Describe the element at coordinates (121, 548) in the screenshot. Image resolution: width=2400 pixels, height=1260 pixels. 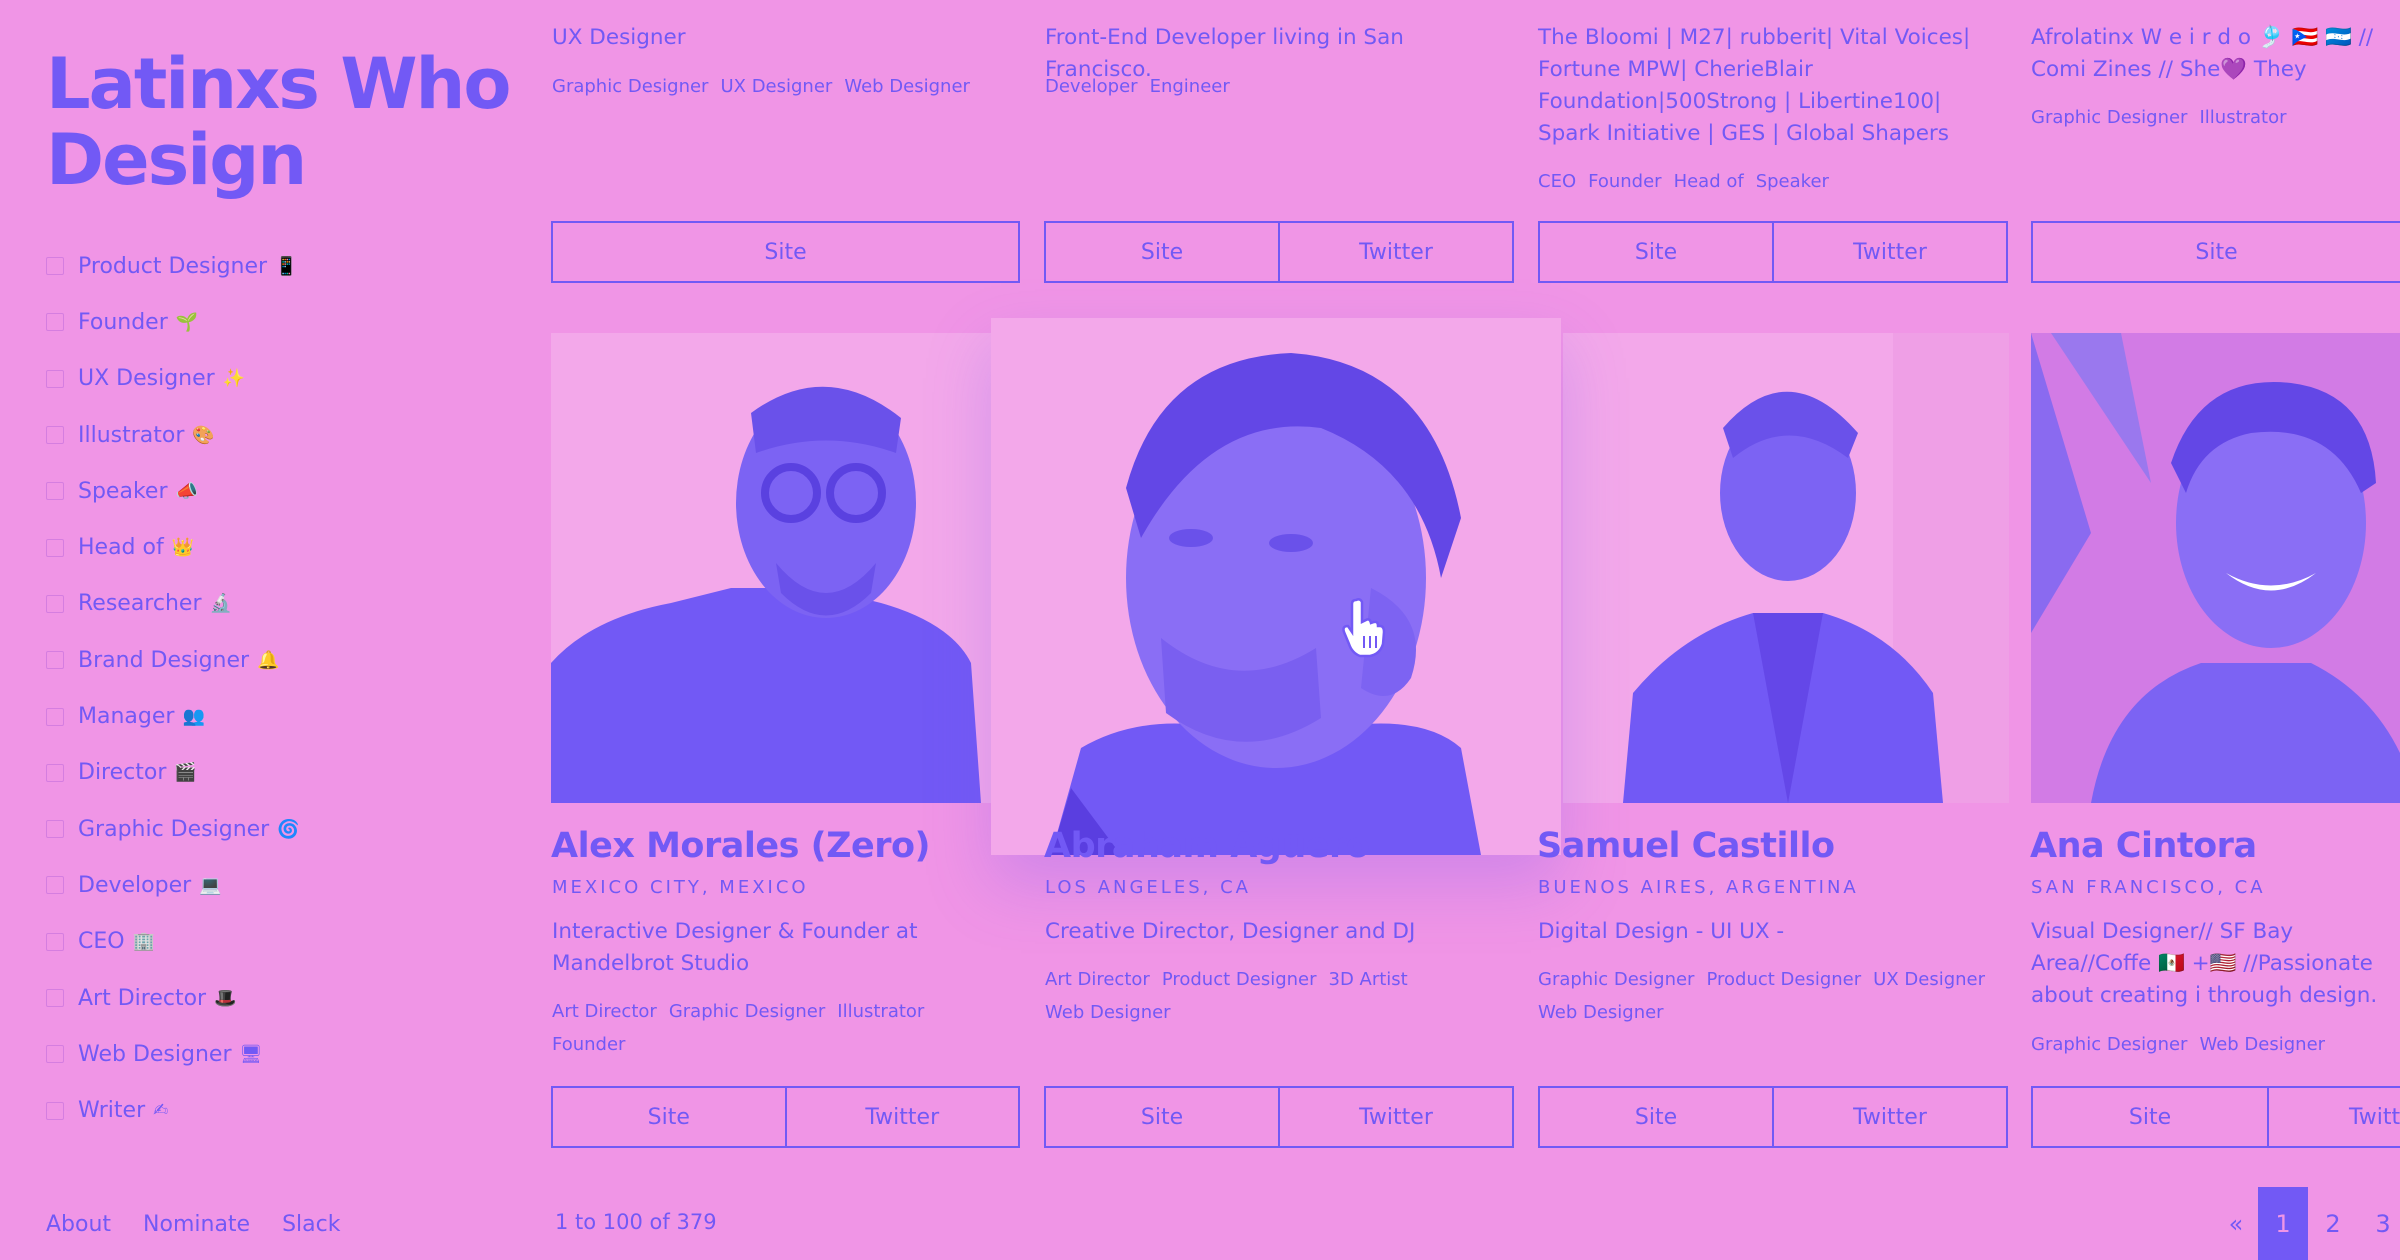
I see `filter-label: Head of` at that location.